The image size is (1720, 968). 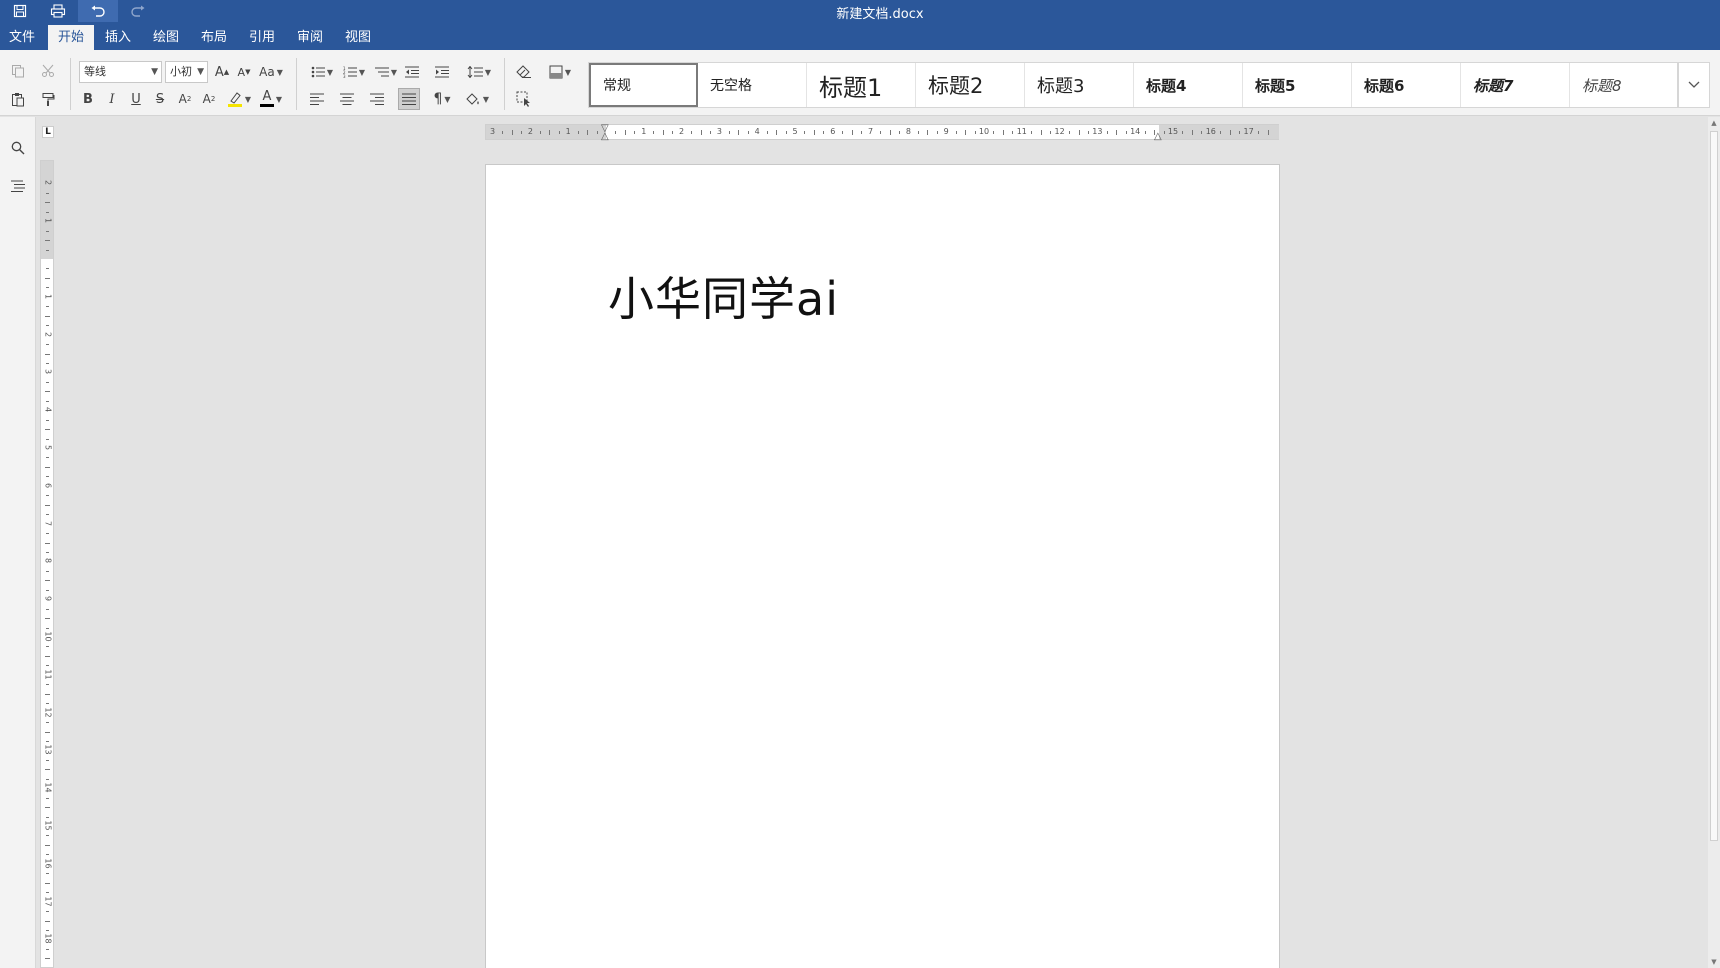 I want to click on ruler-number: 8, so click(x=908, y=131).